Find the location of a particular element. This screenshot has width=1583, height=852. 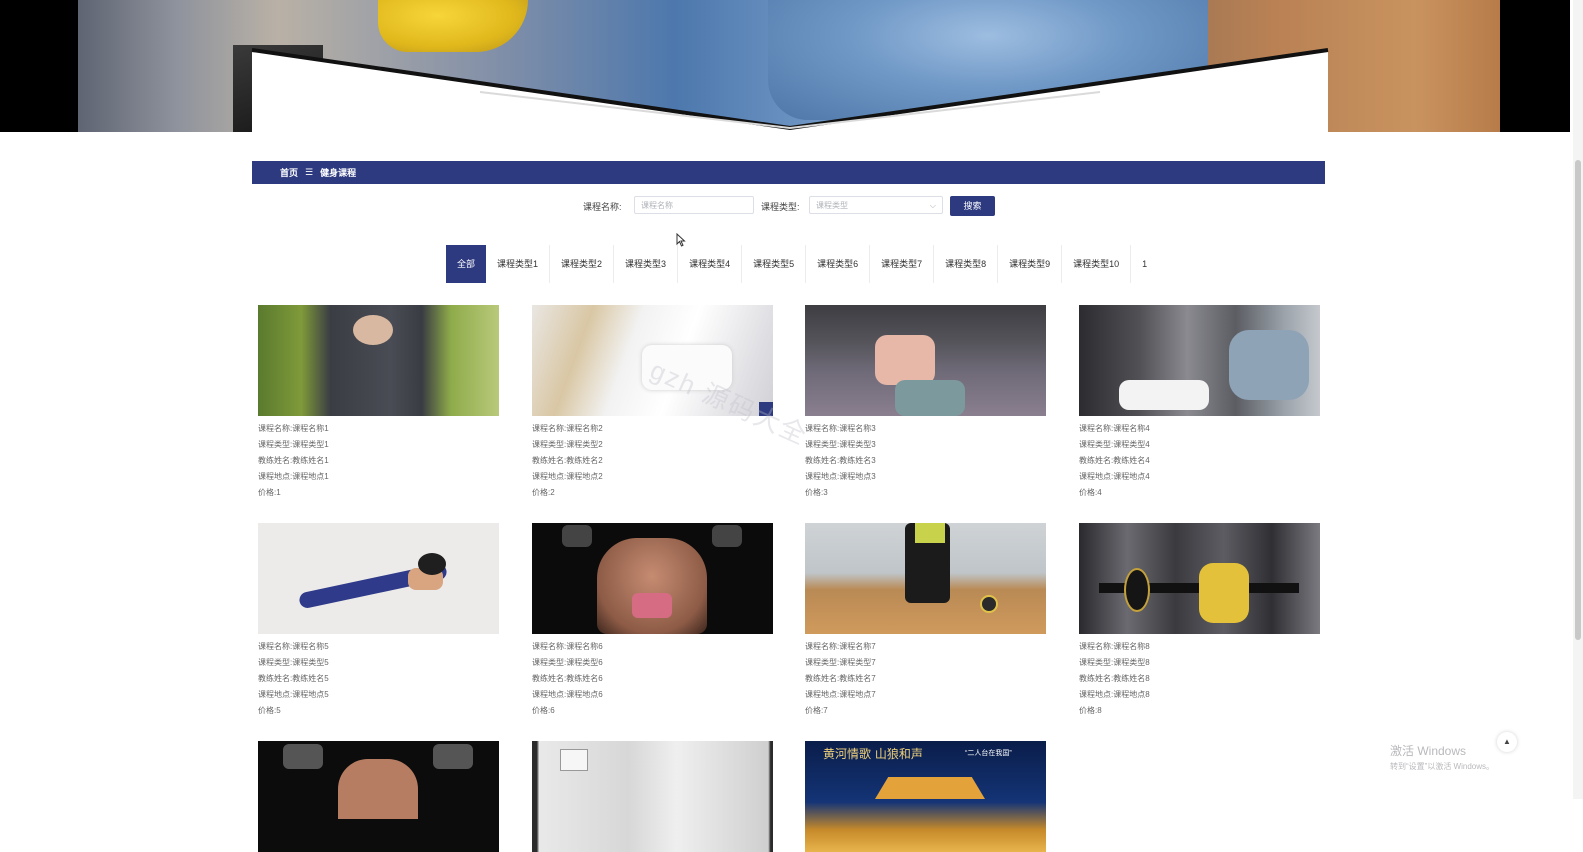

coach-row: 教练姓名:教练姓名4 is located at coordinates (1199, 461).